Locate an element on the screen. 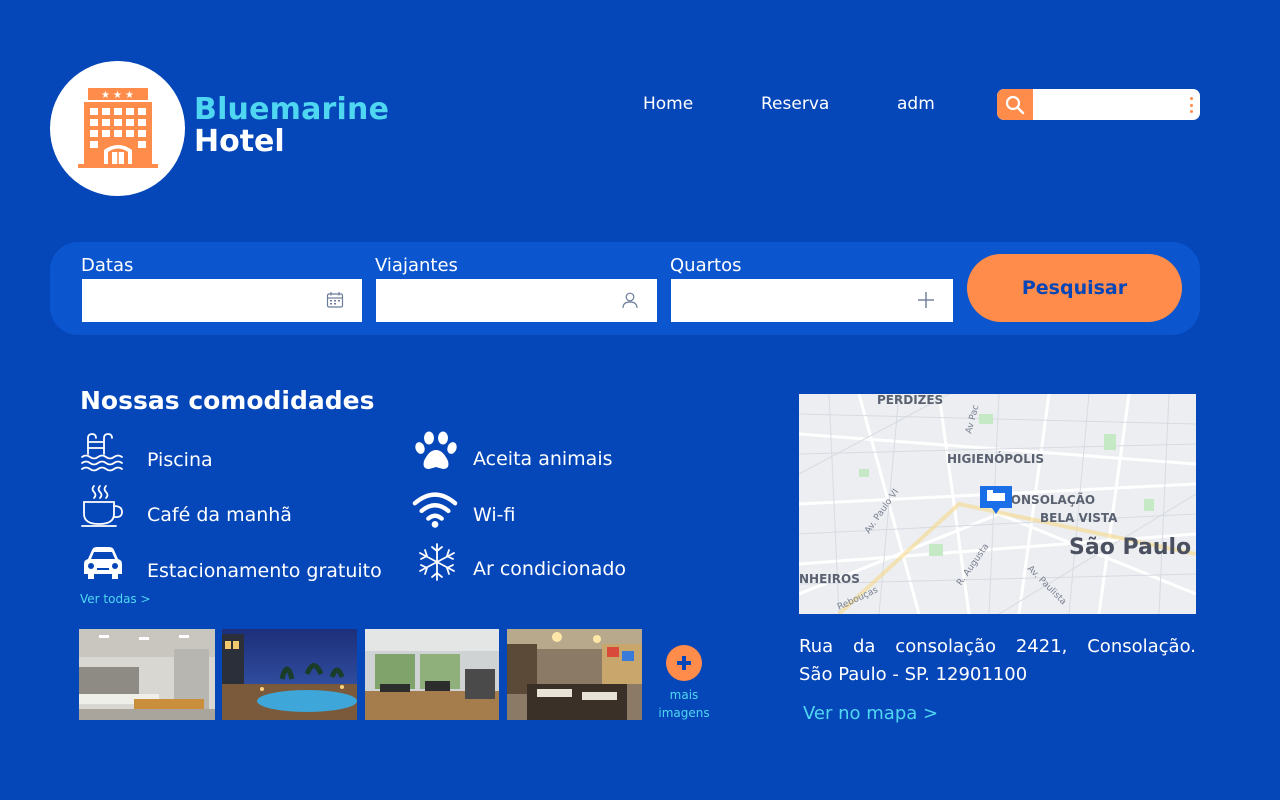  travelers-field is located at coordinates (516, 300).